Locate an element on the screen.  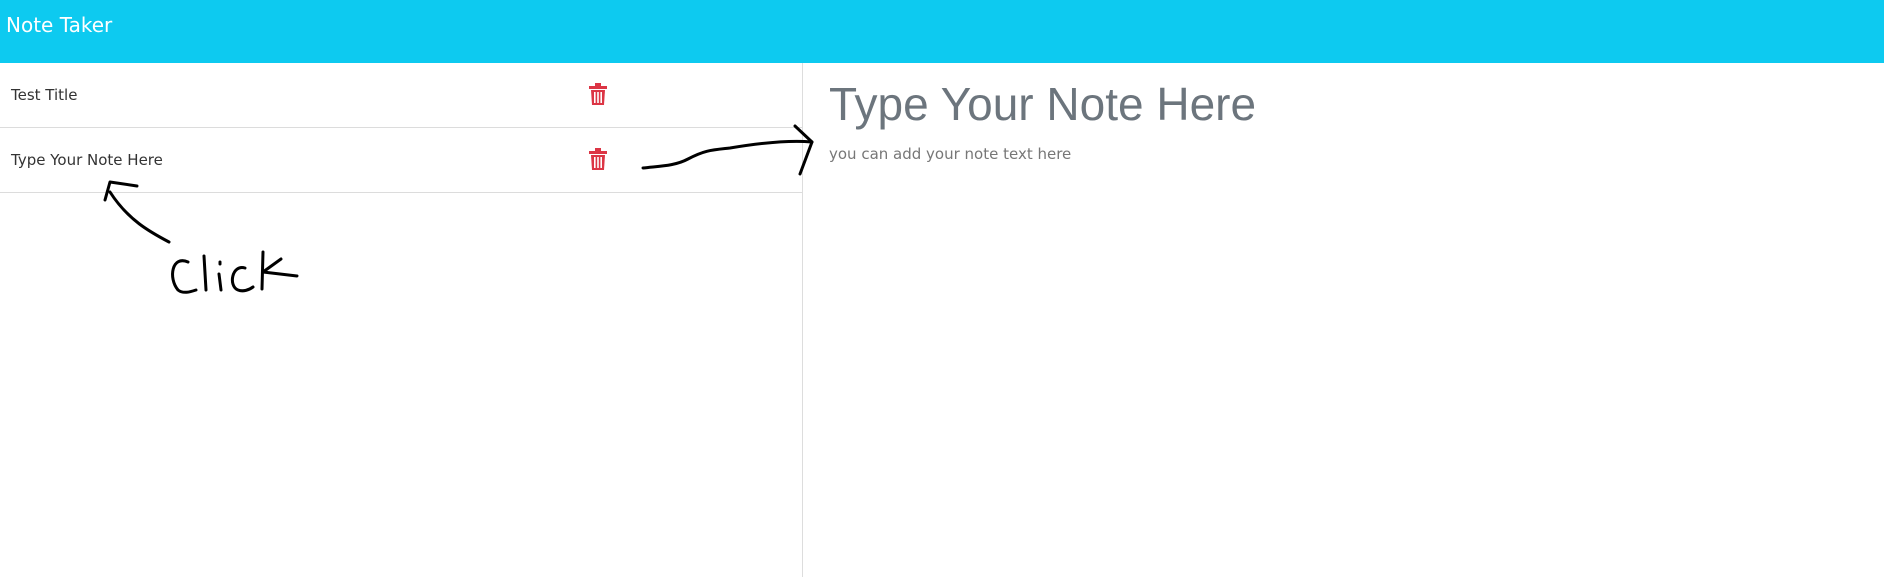
brand-link: Note Taker is located at coordinates (59, 25).